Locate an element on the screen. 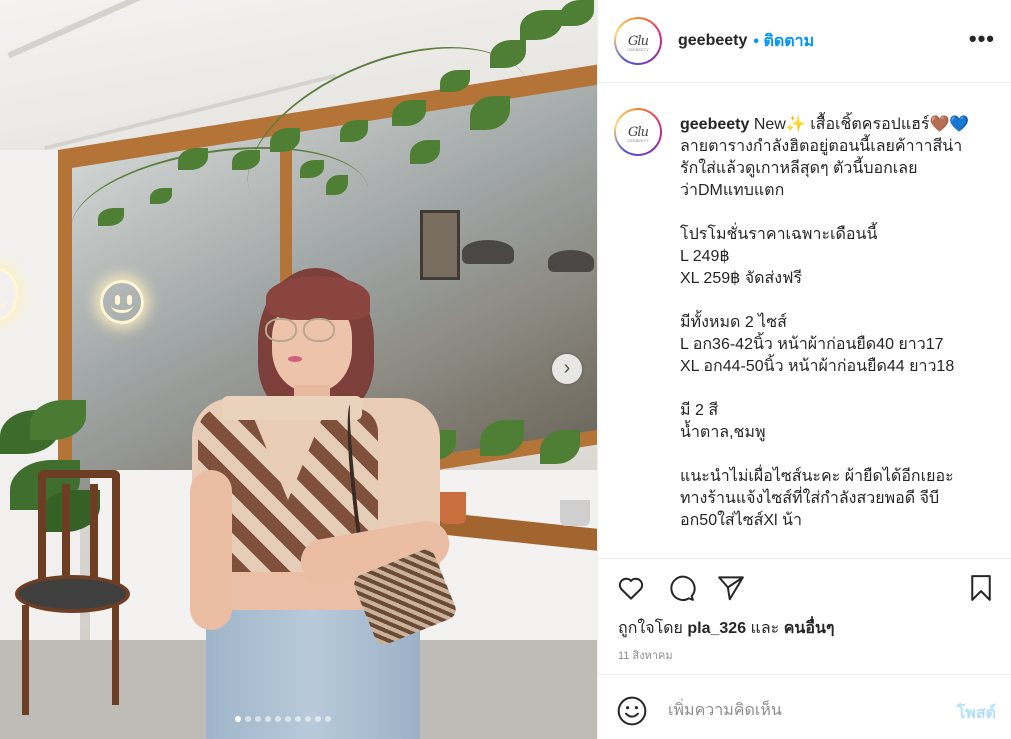  more-options-icon: ••• is located at coordinates (982, 39).